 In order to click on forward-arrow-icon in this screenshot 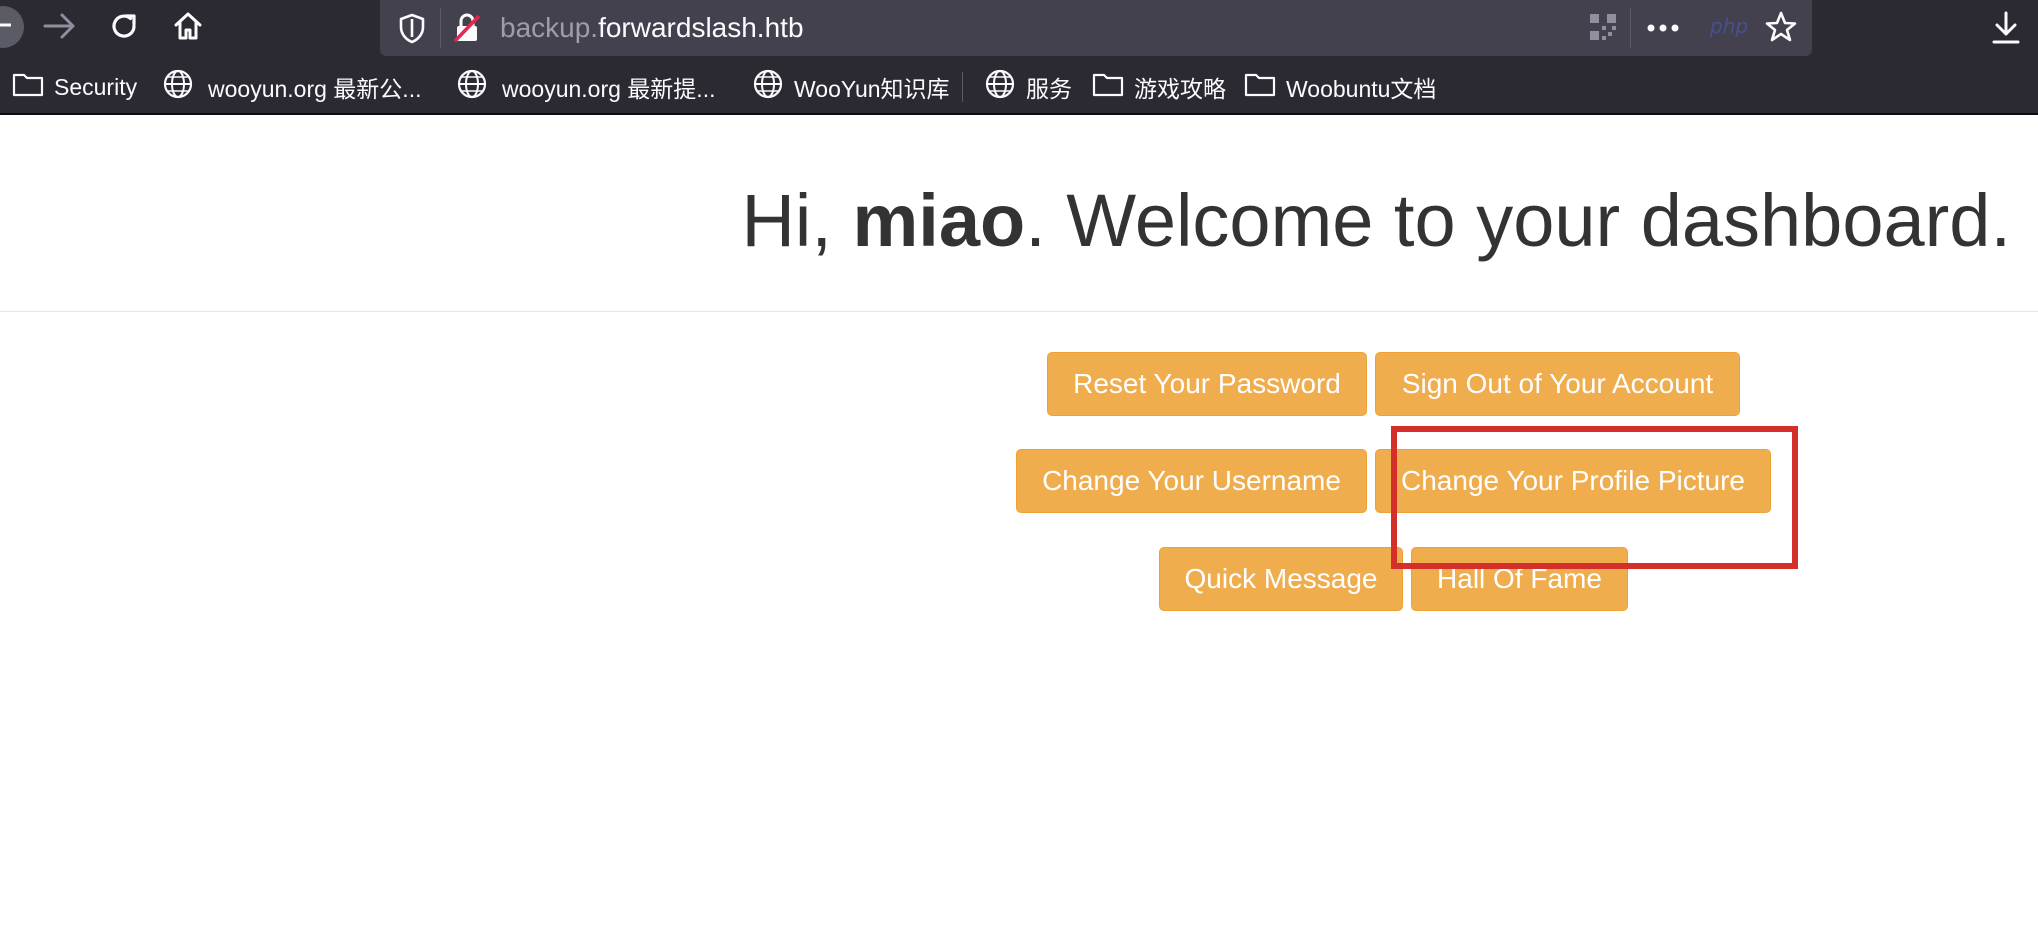, I will do `click(60, 28)`.